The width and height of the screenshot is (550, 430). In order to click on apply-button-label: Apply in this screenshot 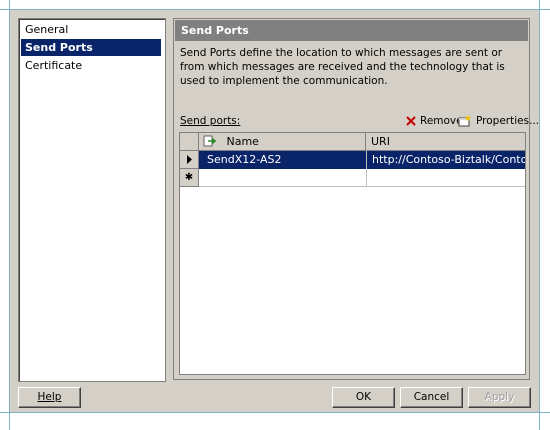, I will do `click(499, 397)`.